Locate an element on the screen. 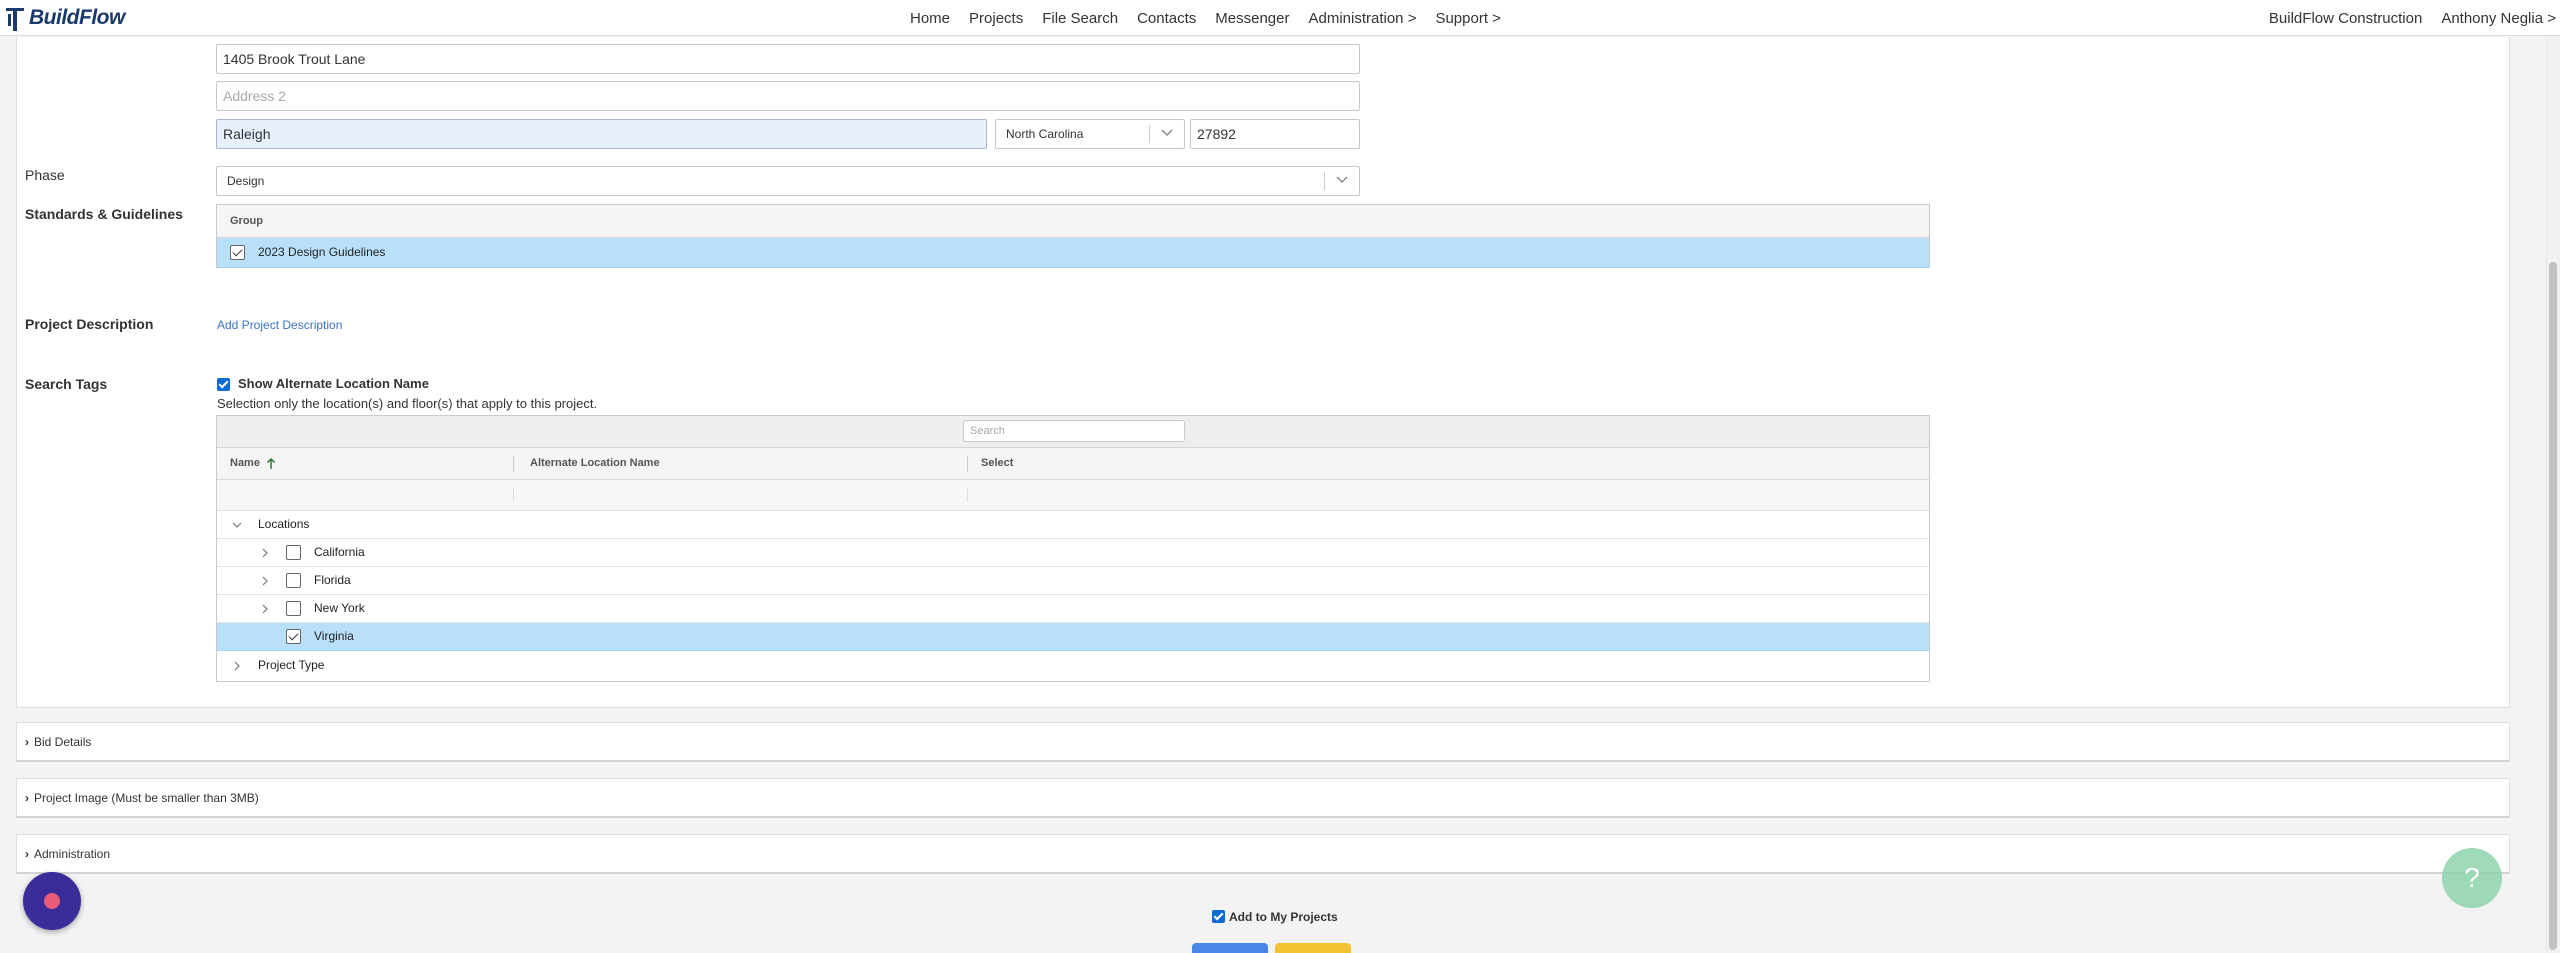 The height and width of the screenshot is (953, 2560). add-description-link: Add Project Description is located at coordinates (279, 325).